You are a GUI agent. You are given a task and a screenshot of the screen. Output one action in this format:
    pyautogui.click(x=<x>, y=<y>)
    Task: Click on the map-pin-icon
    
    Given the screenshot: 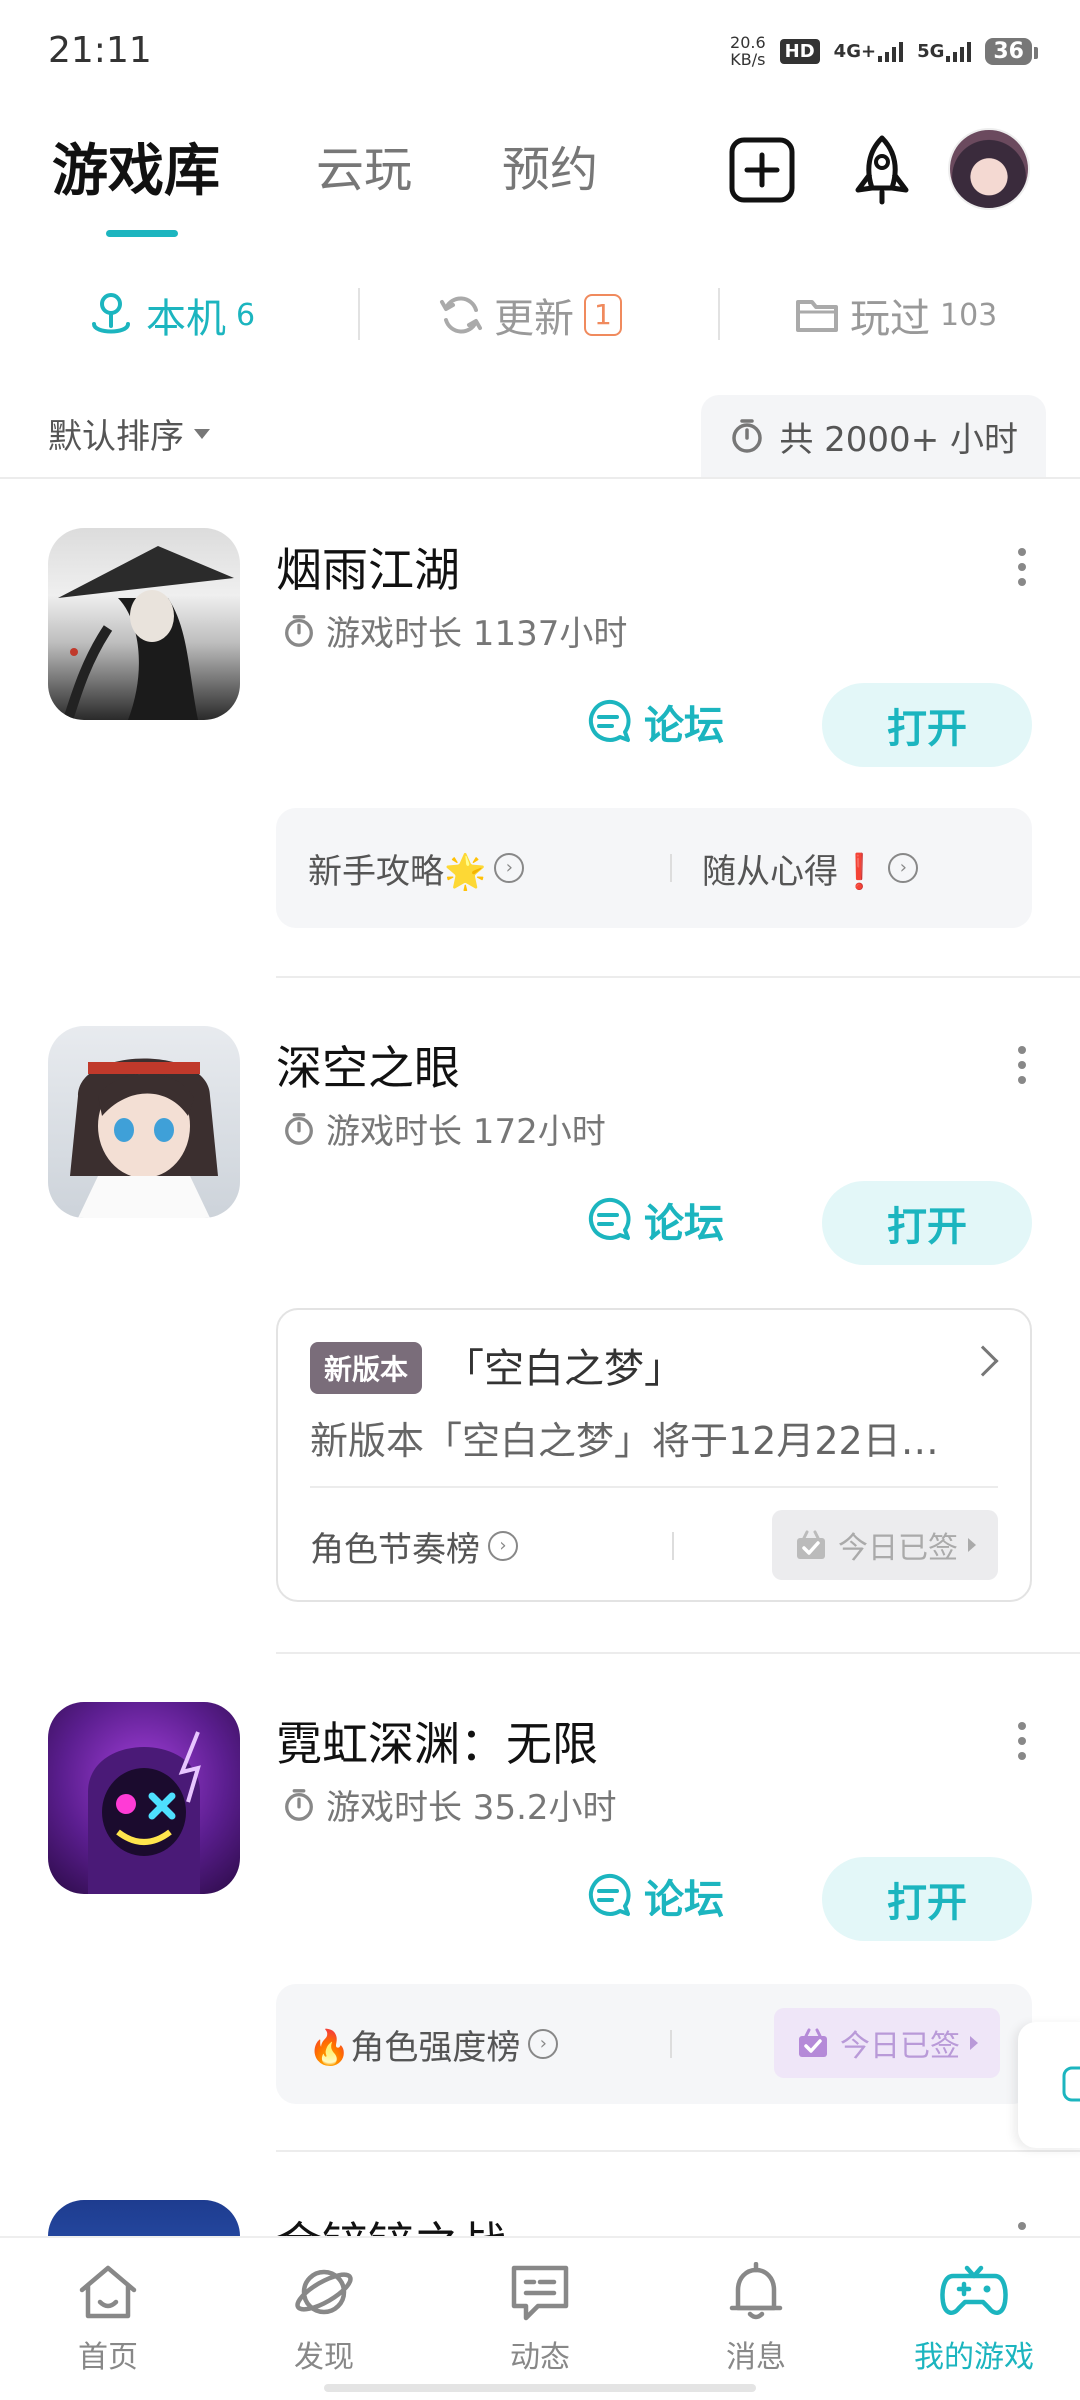 What is the action you would take?
    pyautogui.click(x=111, y=313)
    